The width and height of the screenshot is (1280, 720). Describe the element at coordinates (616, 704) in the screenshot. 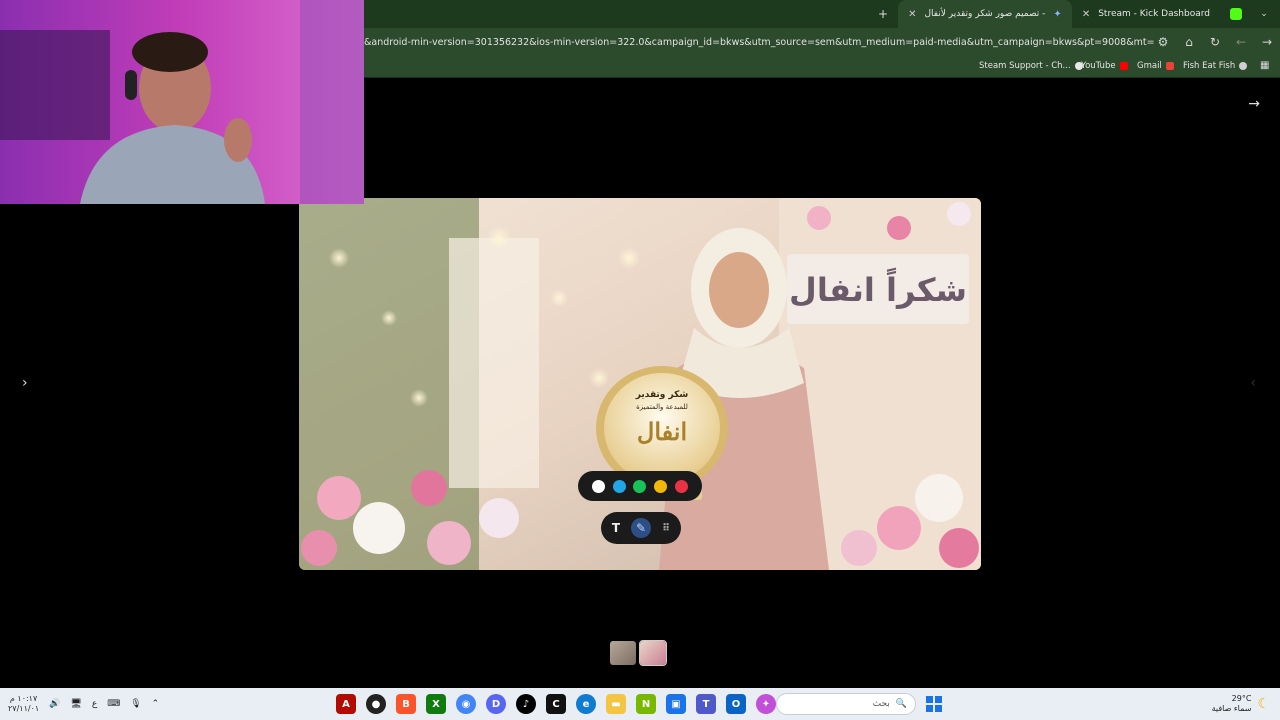

I see `file-explorer-icon: ▬` at that location.